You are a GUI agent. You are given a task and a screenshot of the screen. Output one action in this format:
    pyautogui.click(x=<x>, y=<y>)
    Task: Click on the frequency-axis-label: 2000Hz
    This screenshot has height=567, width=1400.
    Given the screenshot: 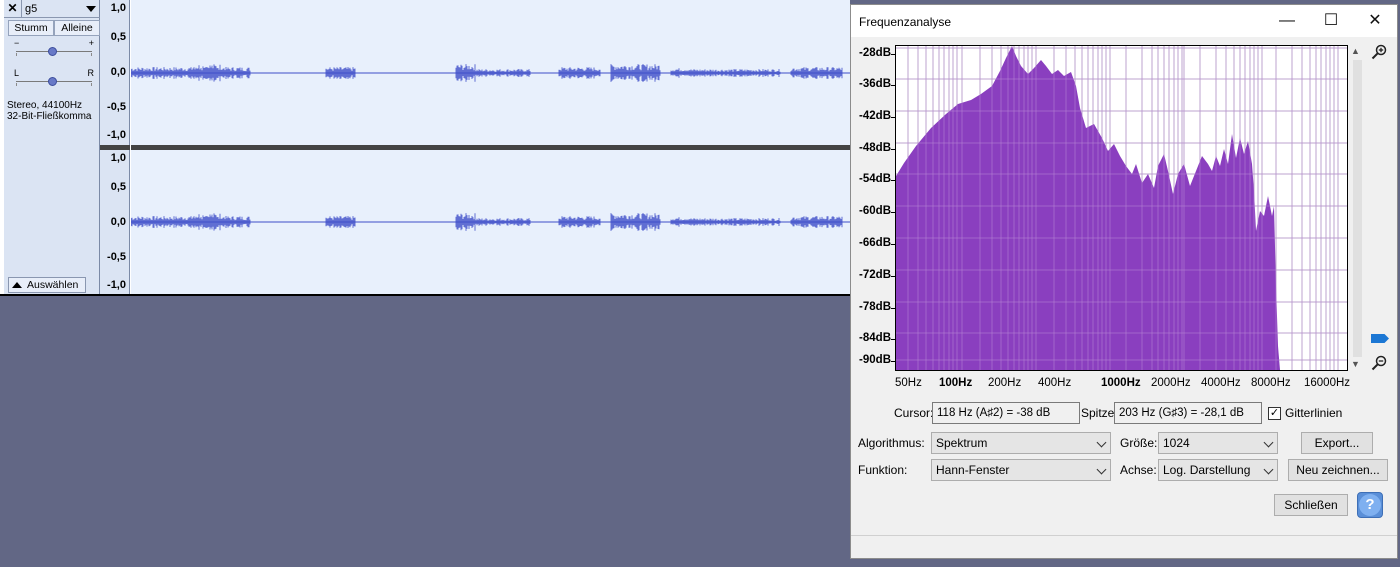 What is the action you would take?
    pyautogui.click(x=1171, y=383)
    